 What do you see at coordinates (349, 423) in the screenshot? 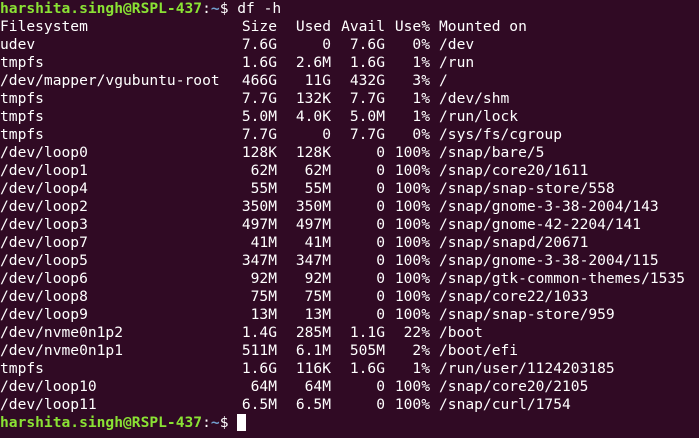
I see `active-prompt-line: harshita.singh@RSPL-437:~$` at bounding box center [349, 423].